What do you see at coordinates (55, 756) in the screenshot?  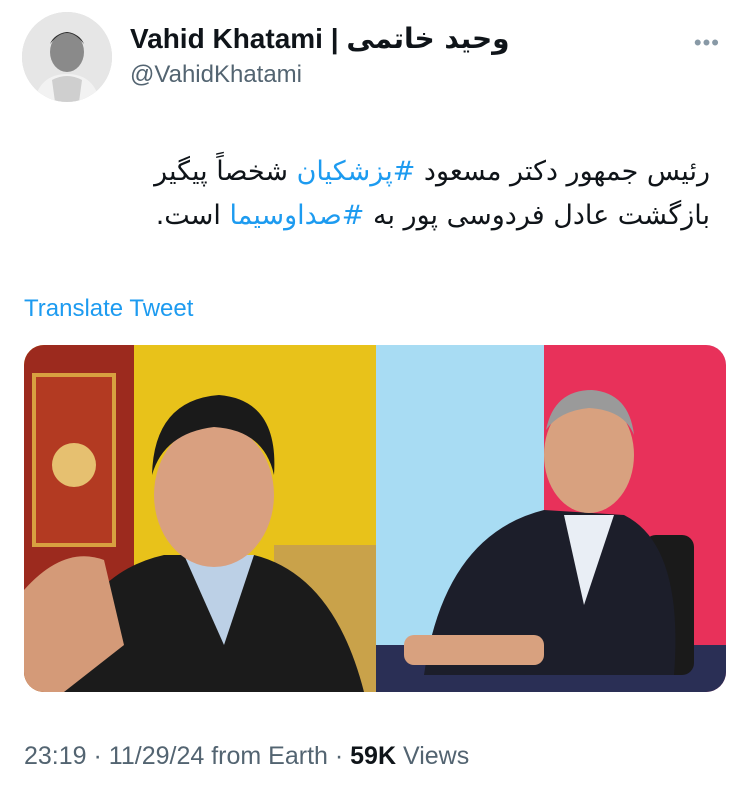 I see `tweet-time: 23:19` at bounding box center [55, 756].